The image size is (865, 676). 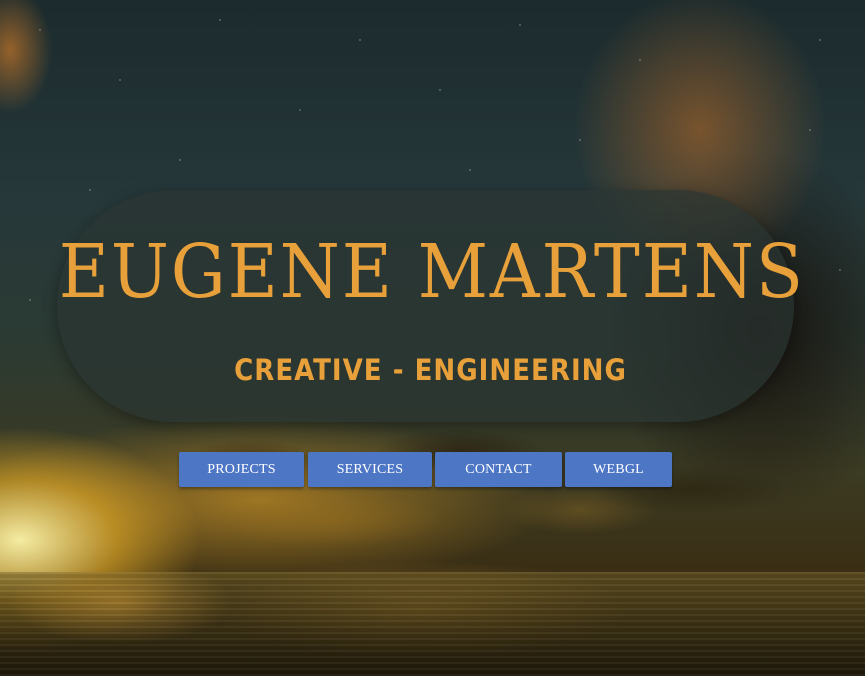 I want to click on main-nav: PROJECTS SERVICES CONTACT WEBGL, so click(x=432, y=470).